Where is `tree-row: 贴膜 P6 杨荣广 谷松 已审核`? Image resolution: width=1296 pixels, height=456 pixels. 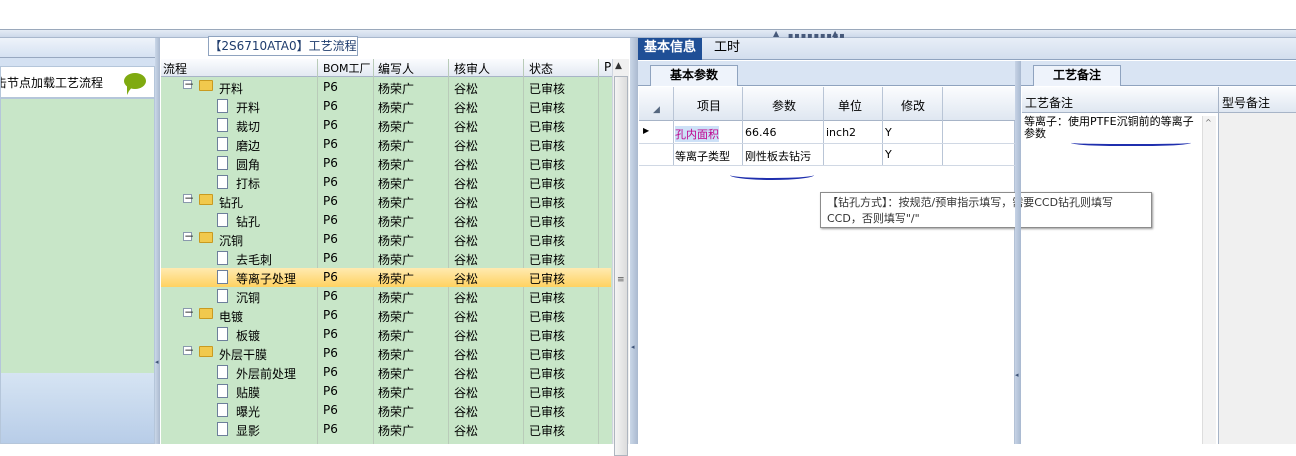 tree-row: 贴膜 P6 杨荣广 谷松 已审核 is located at coordinates (386, 391).